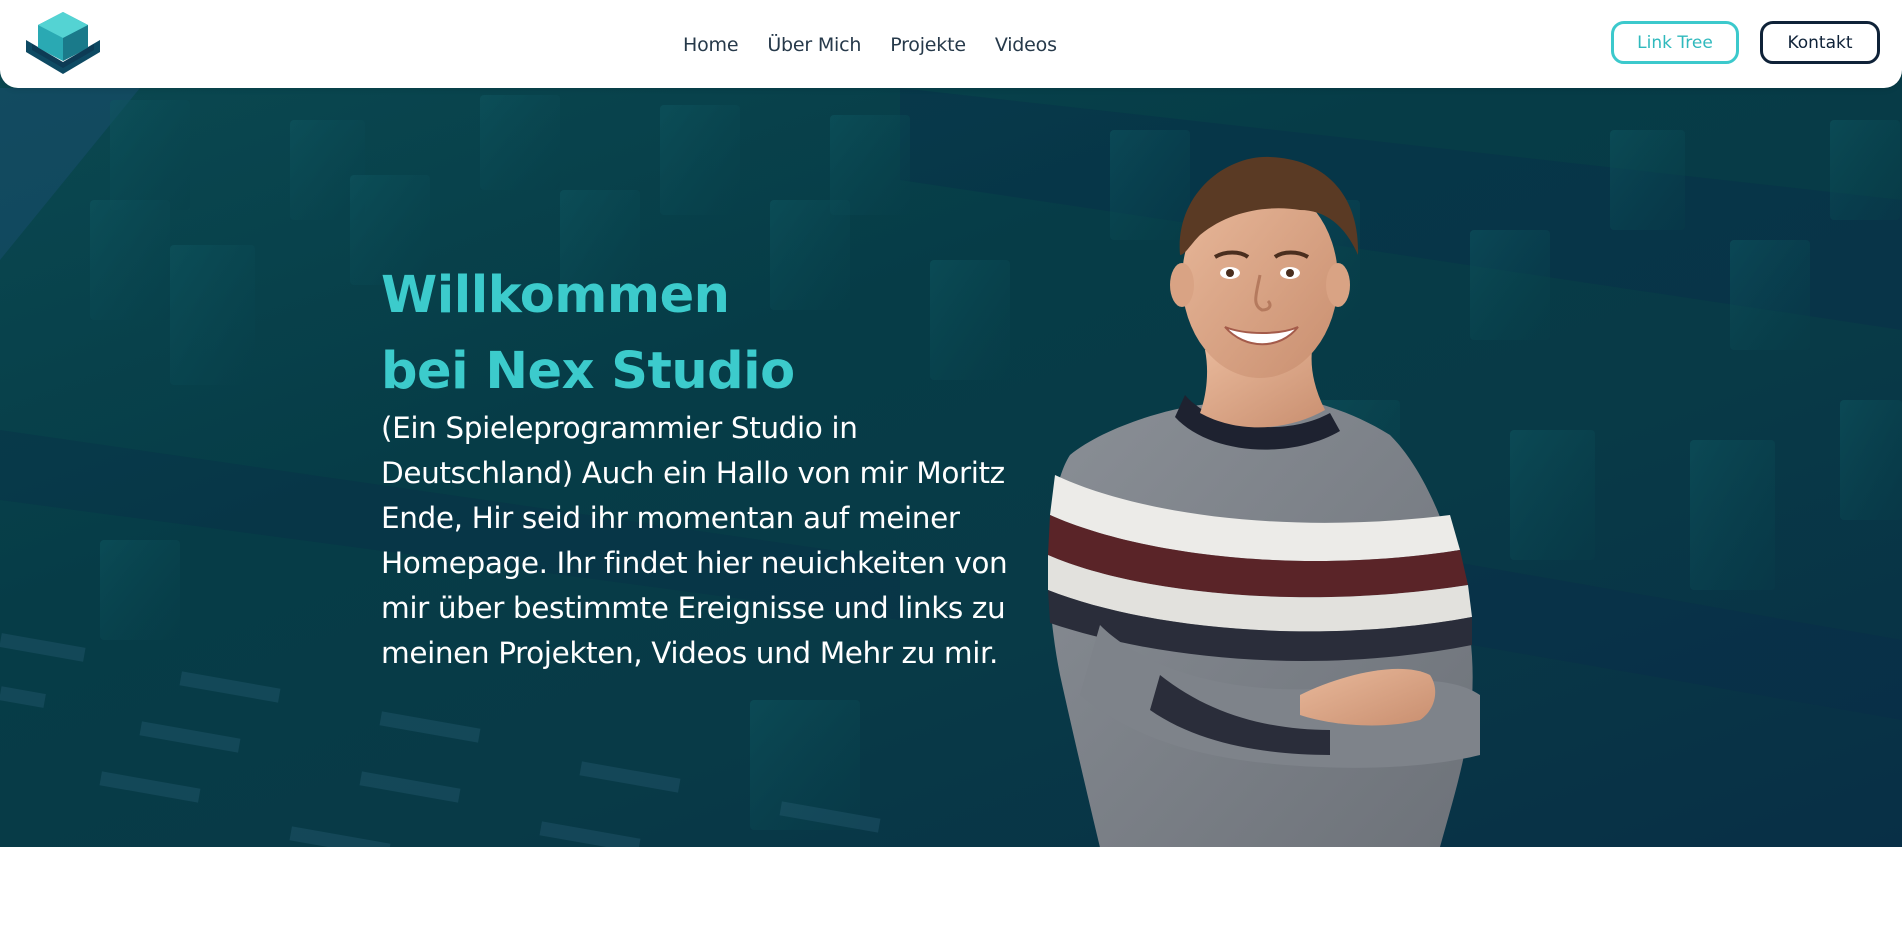  What do you see at coordinates (555, 295) in the screenshot?
I see `hero-title-line-1: Willkommen` at bounding box center [555, 295].